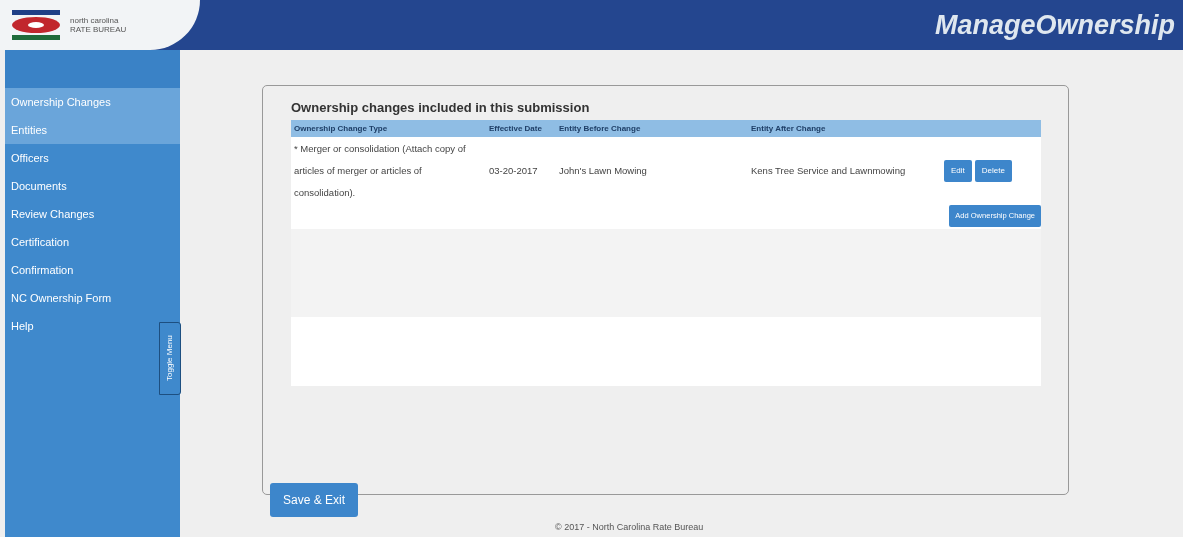 The width and height of the screenshot is (1183, 537). What do you see at coordinates (1055, 25) in the screenshot?
I see `page-title: ManageOwnership` at bounding box center [1055, 25].